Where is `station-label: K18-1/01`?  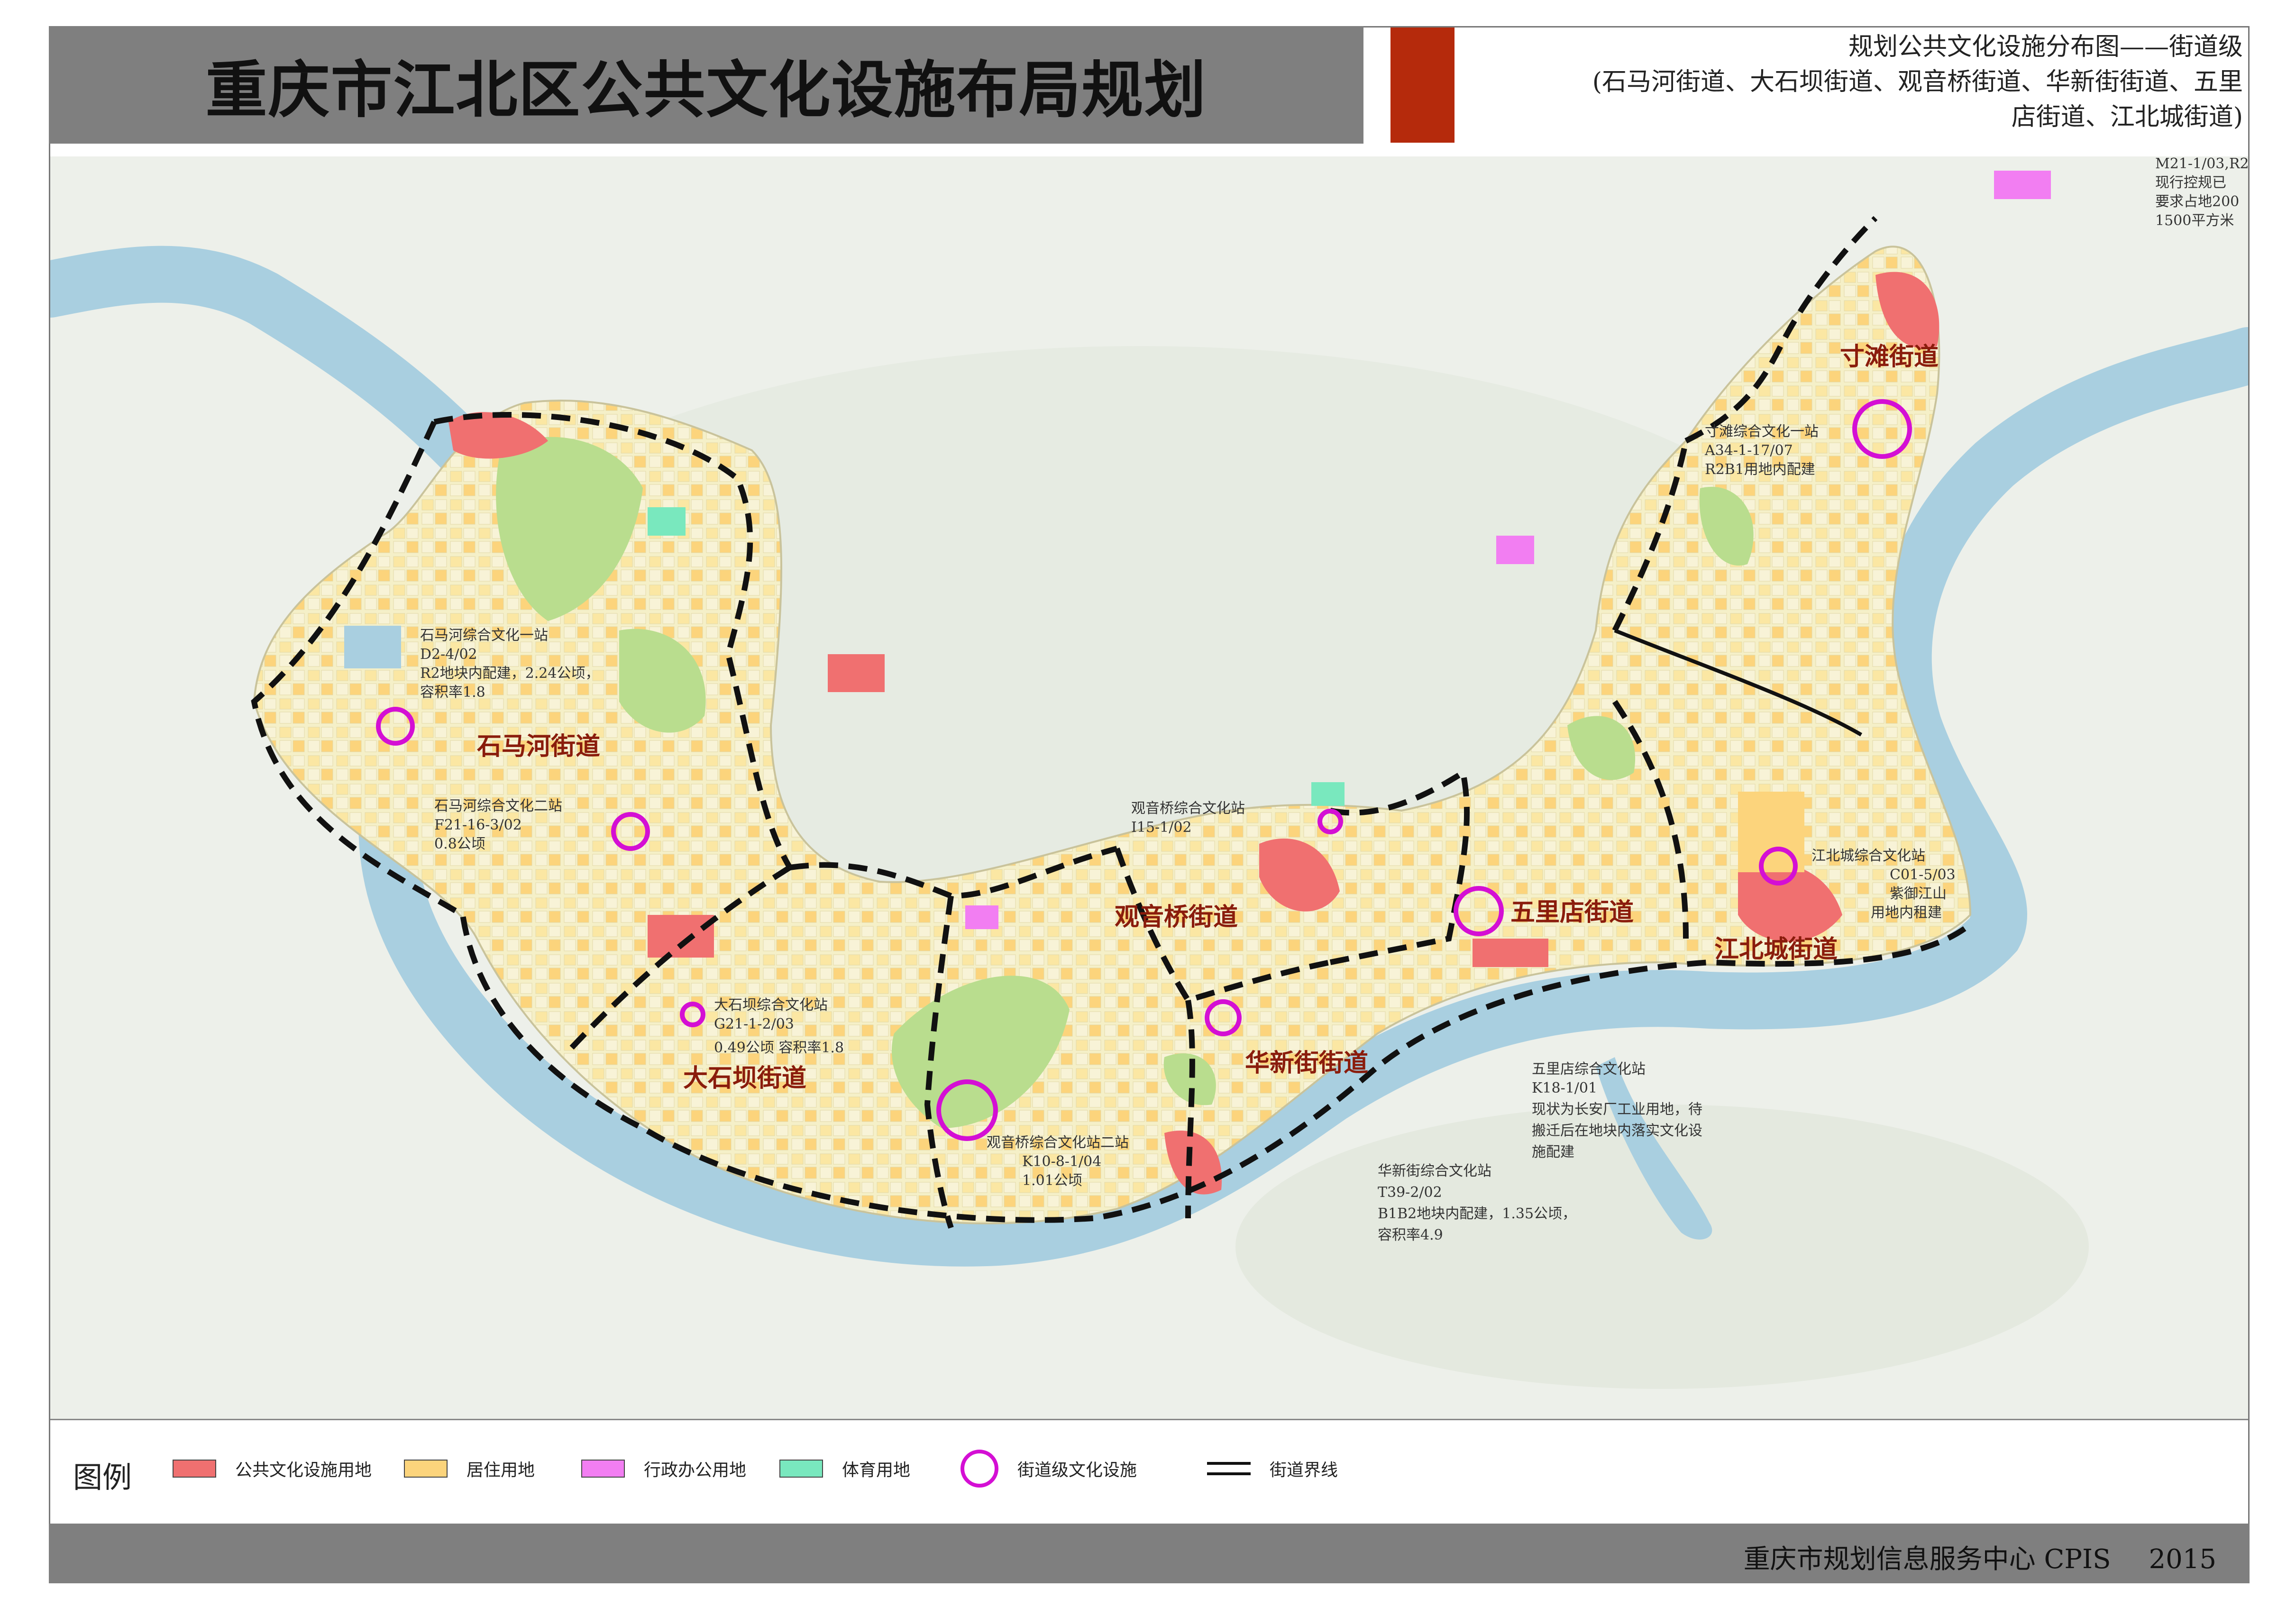
station-label: K18-1/01 is located at coordinates (1564, 1088).